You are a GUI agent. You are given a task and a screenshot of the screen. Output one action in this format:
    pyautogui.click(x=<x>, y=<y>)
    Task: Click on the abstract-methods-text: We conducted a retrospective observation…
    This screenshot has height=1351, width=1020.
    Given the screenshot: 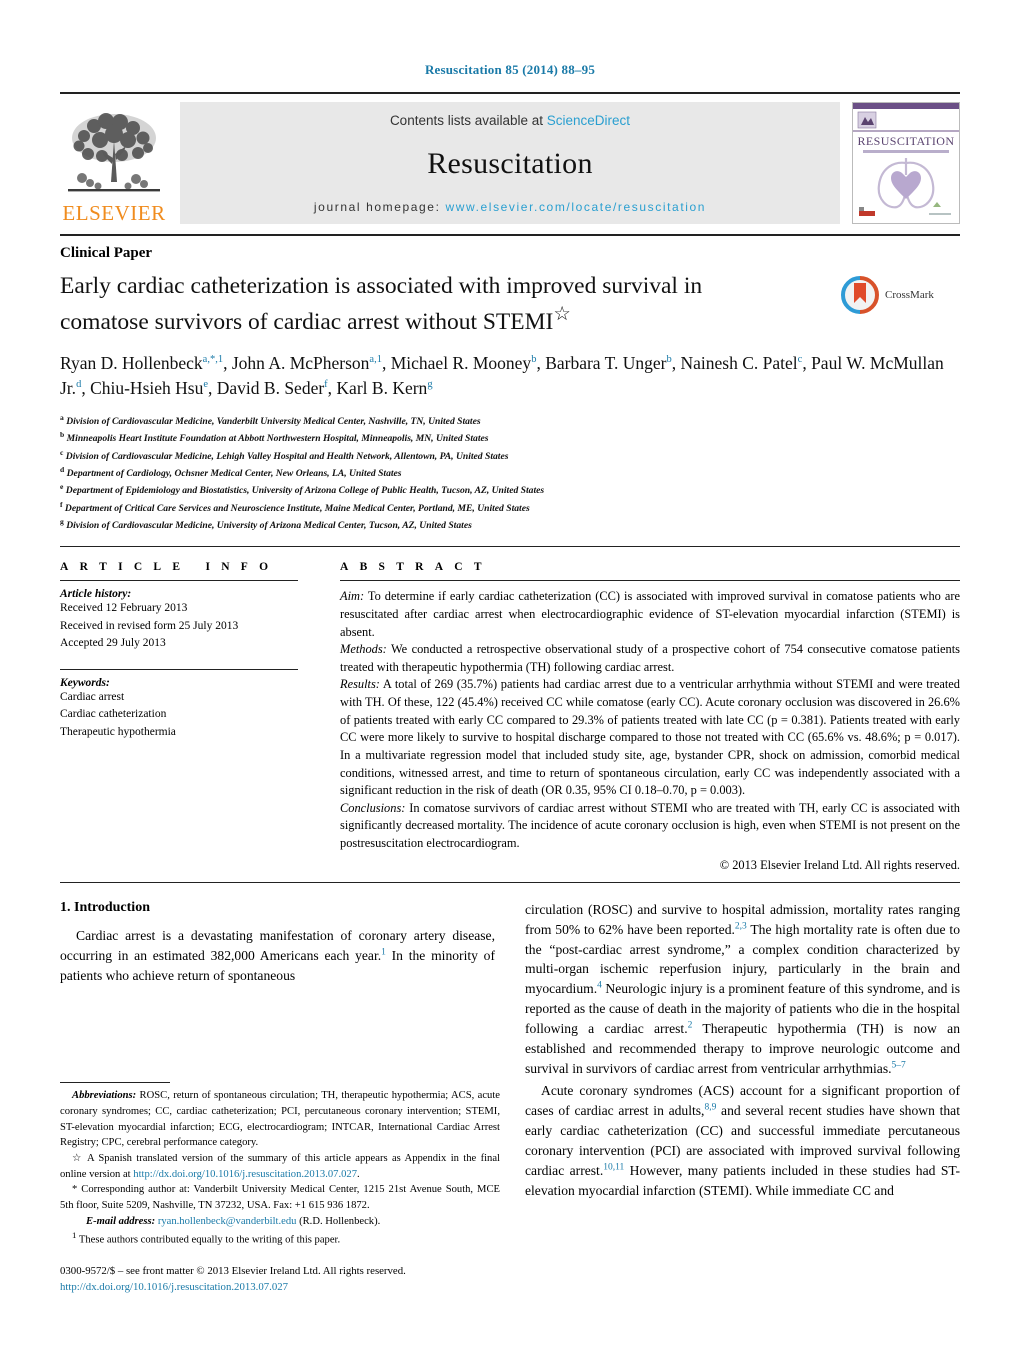 What is the action you would take?
    pyautogui.click(x=650, y=658)
    